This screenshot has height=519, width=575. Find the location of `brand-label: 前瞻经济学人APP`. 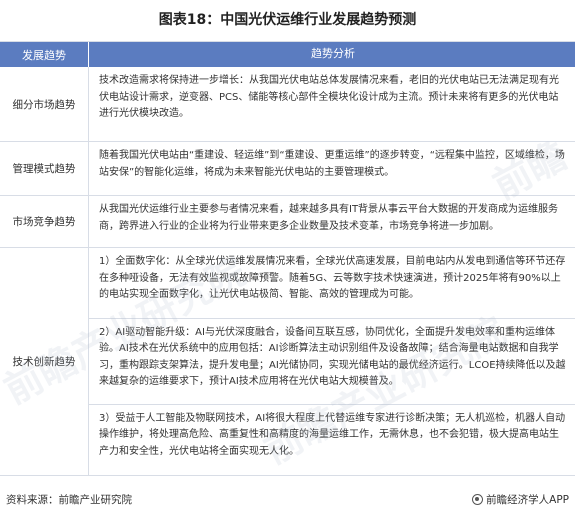

brand-label: 前瞻经济学人APP is located at coordinates (527, 500).